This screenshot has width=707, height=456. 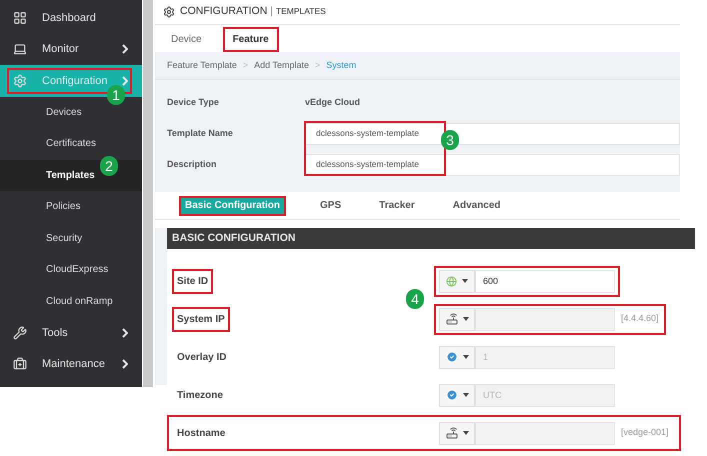 I want to click on globe-icon, so click(x=451, y=281).